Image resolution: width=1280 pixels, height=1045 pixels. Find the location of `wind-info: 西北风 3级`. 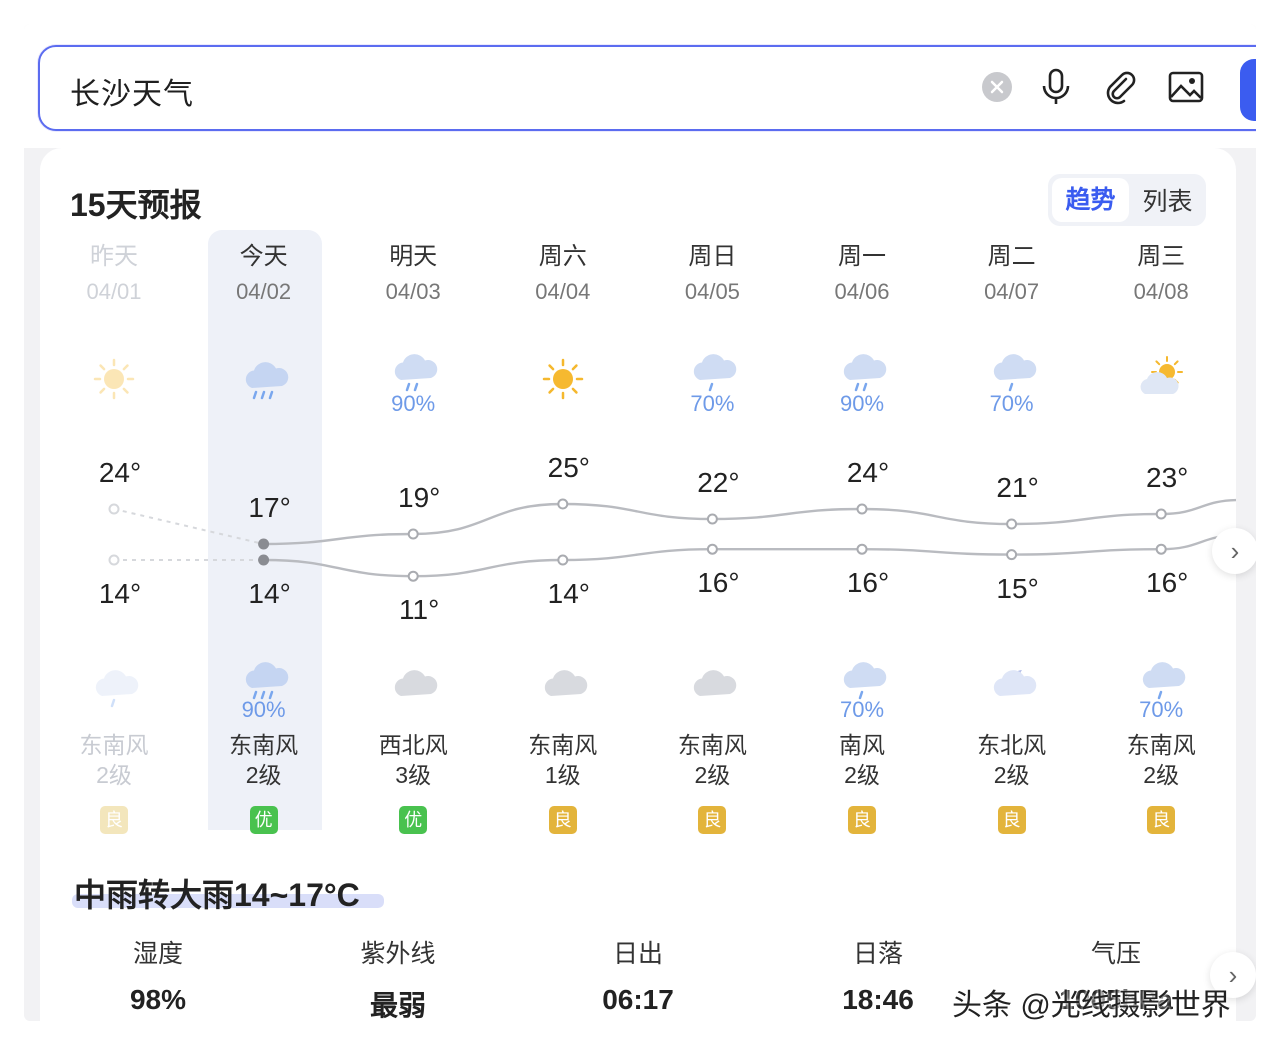

wind-info: 西北风 3级 is located at coordinates (413, 760).